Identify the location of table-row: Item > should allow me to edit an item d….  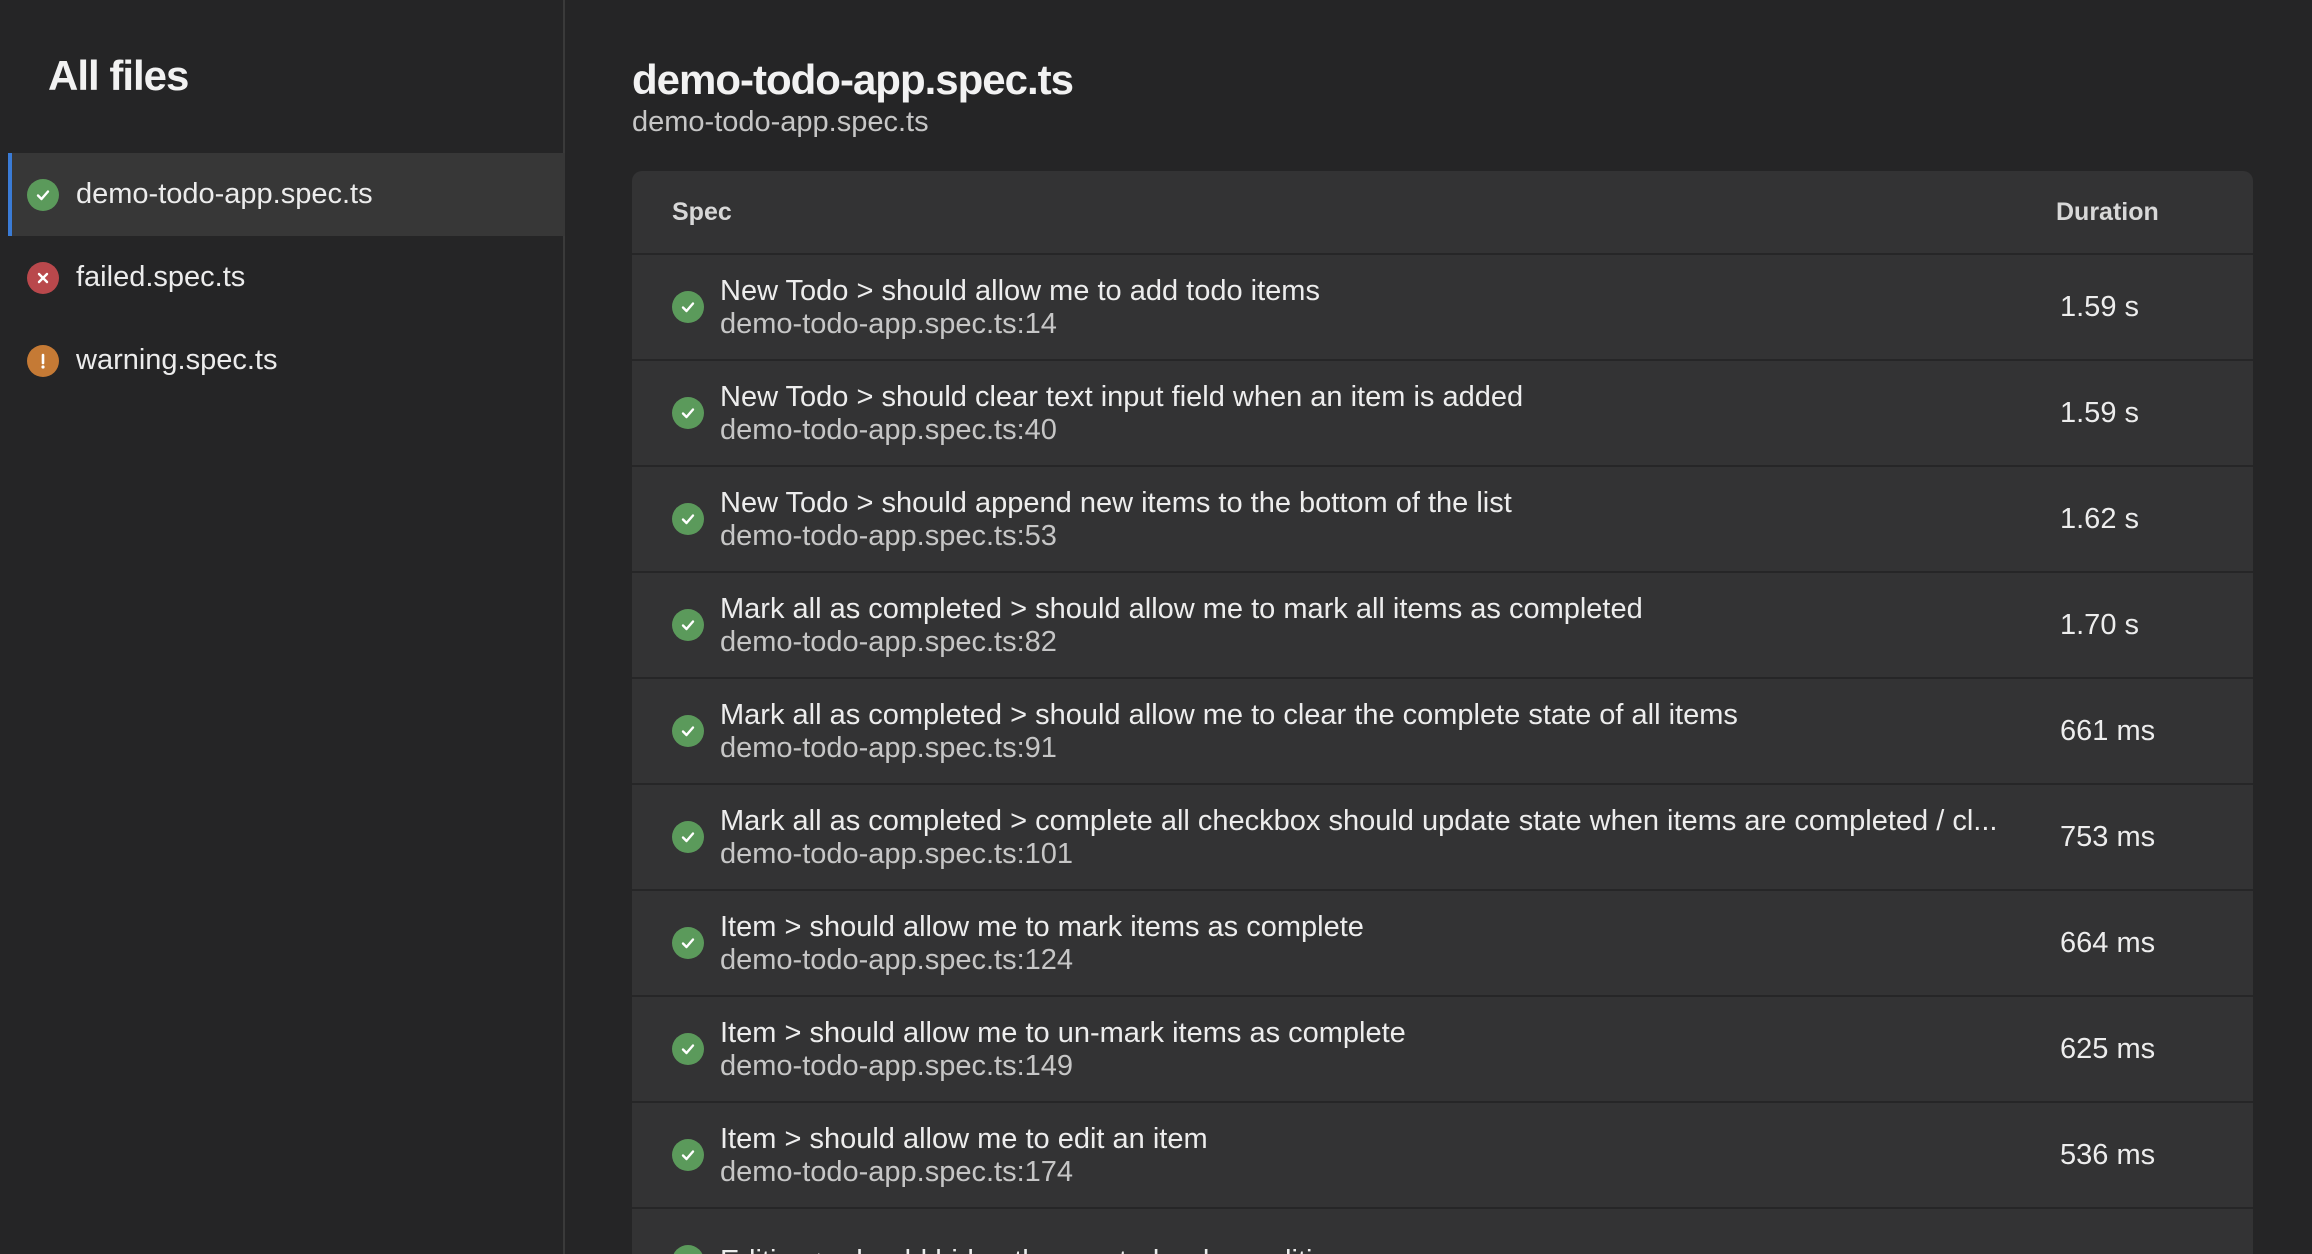
(1442, 1156).